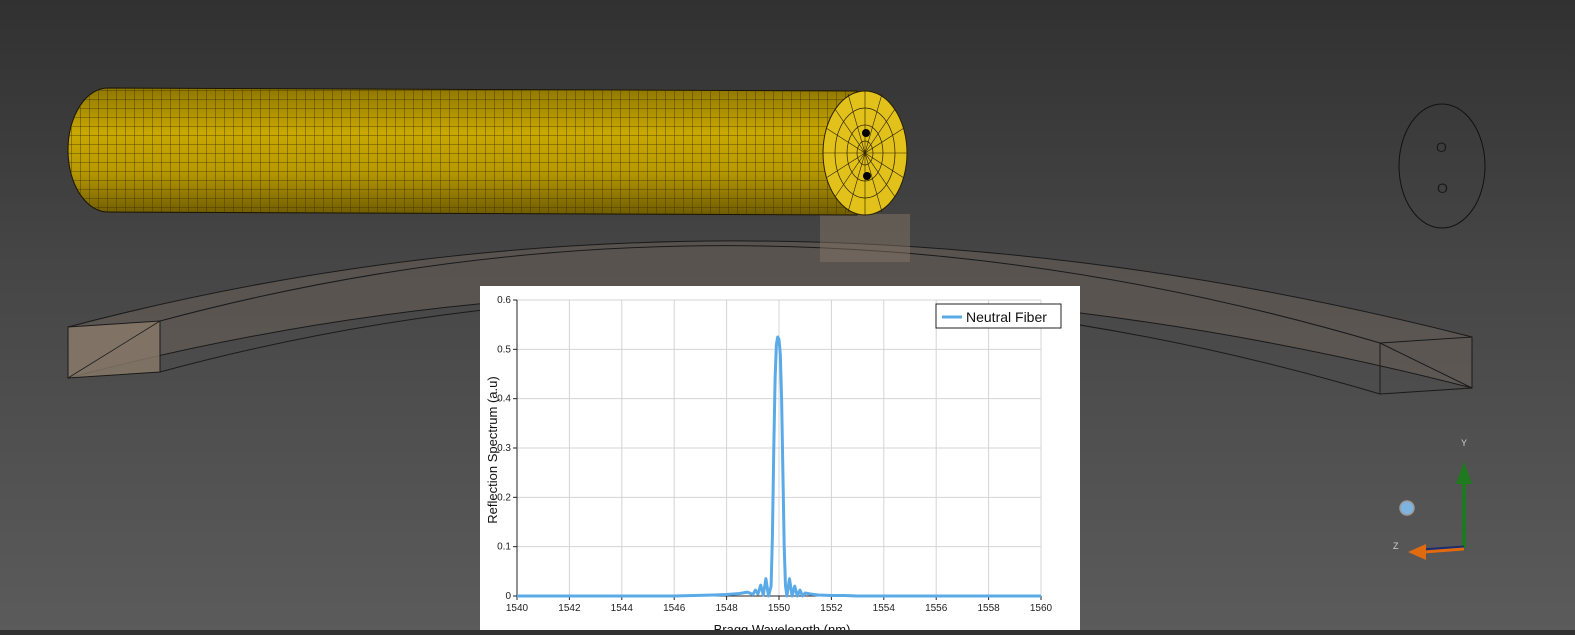 This screenshot has height=635, width=1575. I want to click on y-tick-label: 0.6, so click(504, 300).